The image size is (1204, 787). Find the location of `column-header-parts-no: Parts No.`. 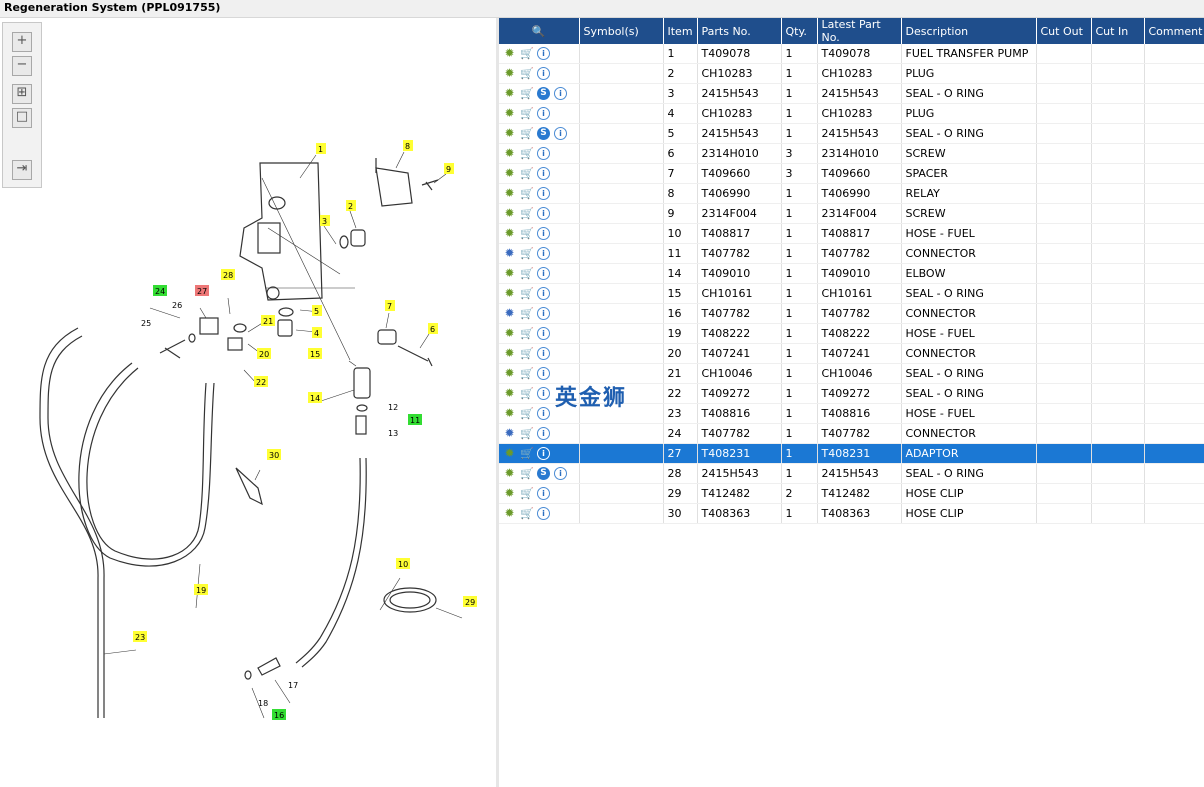

column-header-parts-no: Parts No. is located at coordinates (739, 31).